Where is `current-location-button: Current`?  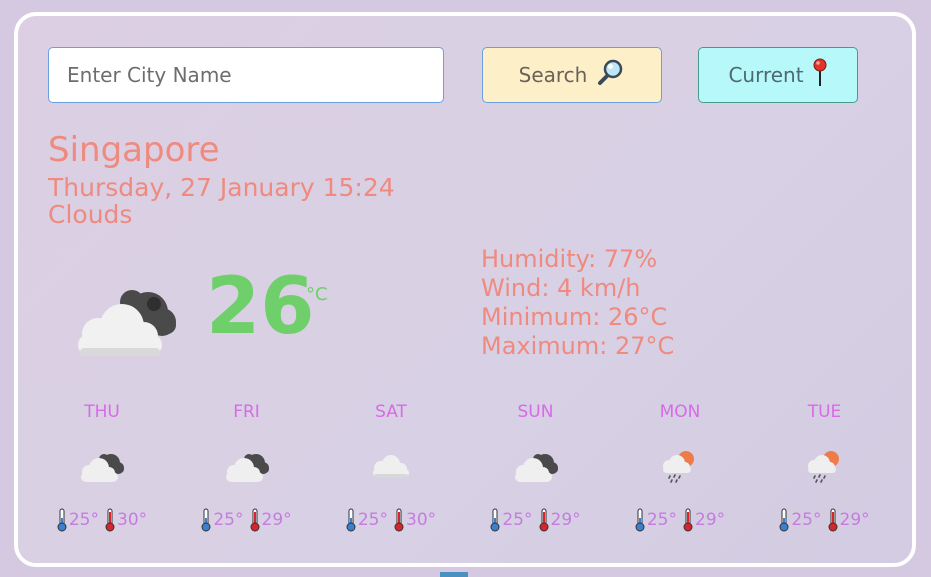 current-location-button: Current is located at coordinates (778, 75).